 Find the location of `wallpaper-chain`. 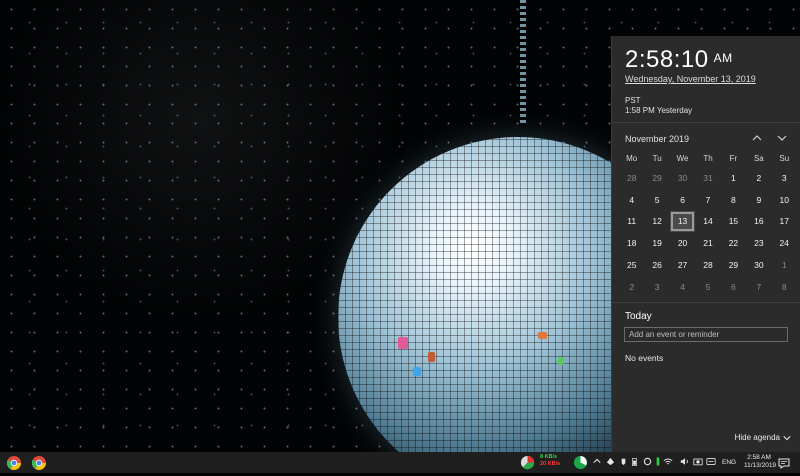

wallpaper-chain is located at coordinates (523, 62).